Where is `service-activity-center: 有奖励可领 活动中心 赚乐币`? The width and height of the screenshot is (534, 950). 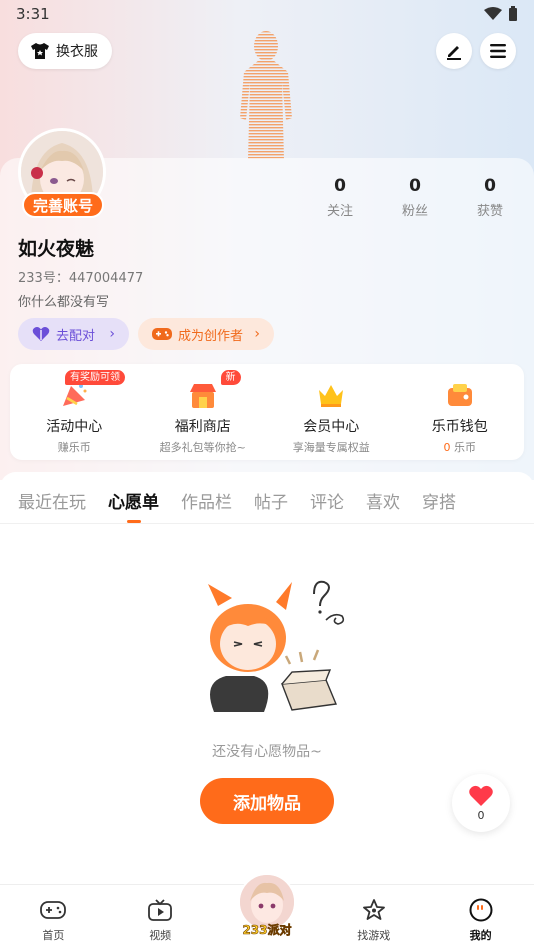
service-activity-center: 有奖励可领 活动中心 赚乐币 is located at coordinates (74, 412).